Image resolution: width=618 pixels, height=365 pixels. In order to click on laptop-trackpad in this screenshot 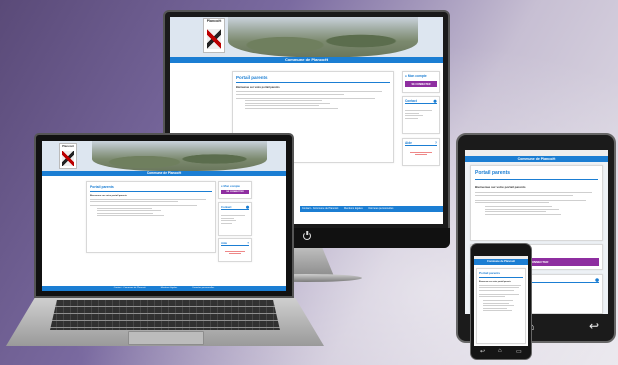, I will do `click(166, 338)`.